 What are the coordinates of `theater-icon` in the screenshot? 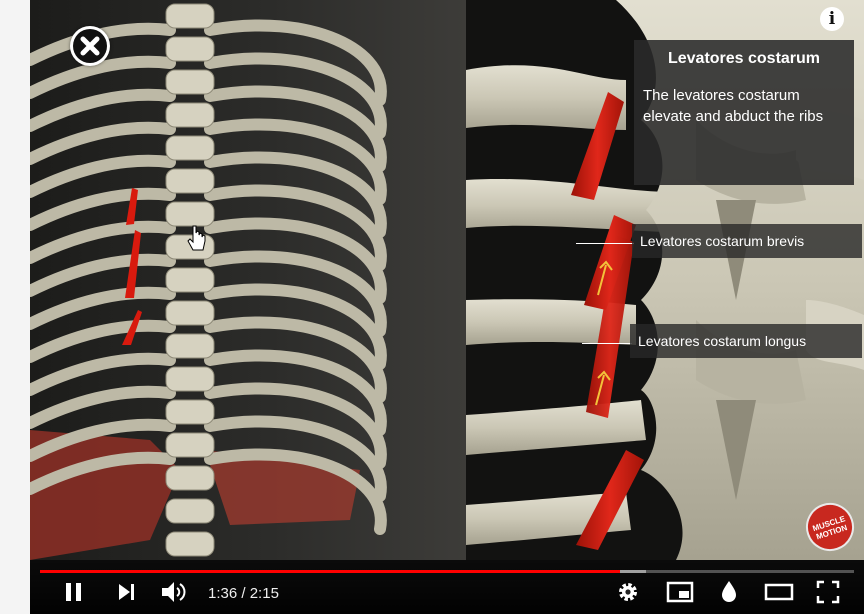 It's located at (779, 592).